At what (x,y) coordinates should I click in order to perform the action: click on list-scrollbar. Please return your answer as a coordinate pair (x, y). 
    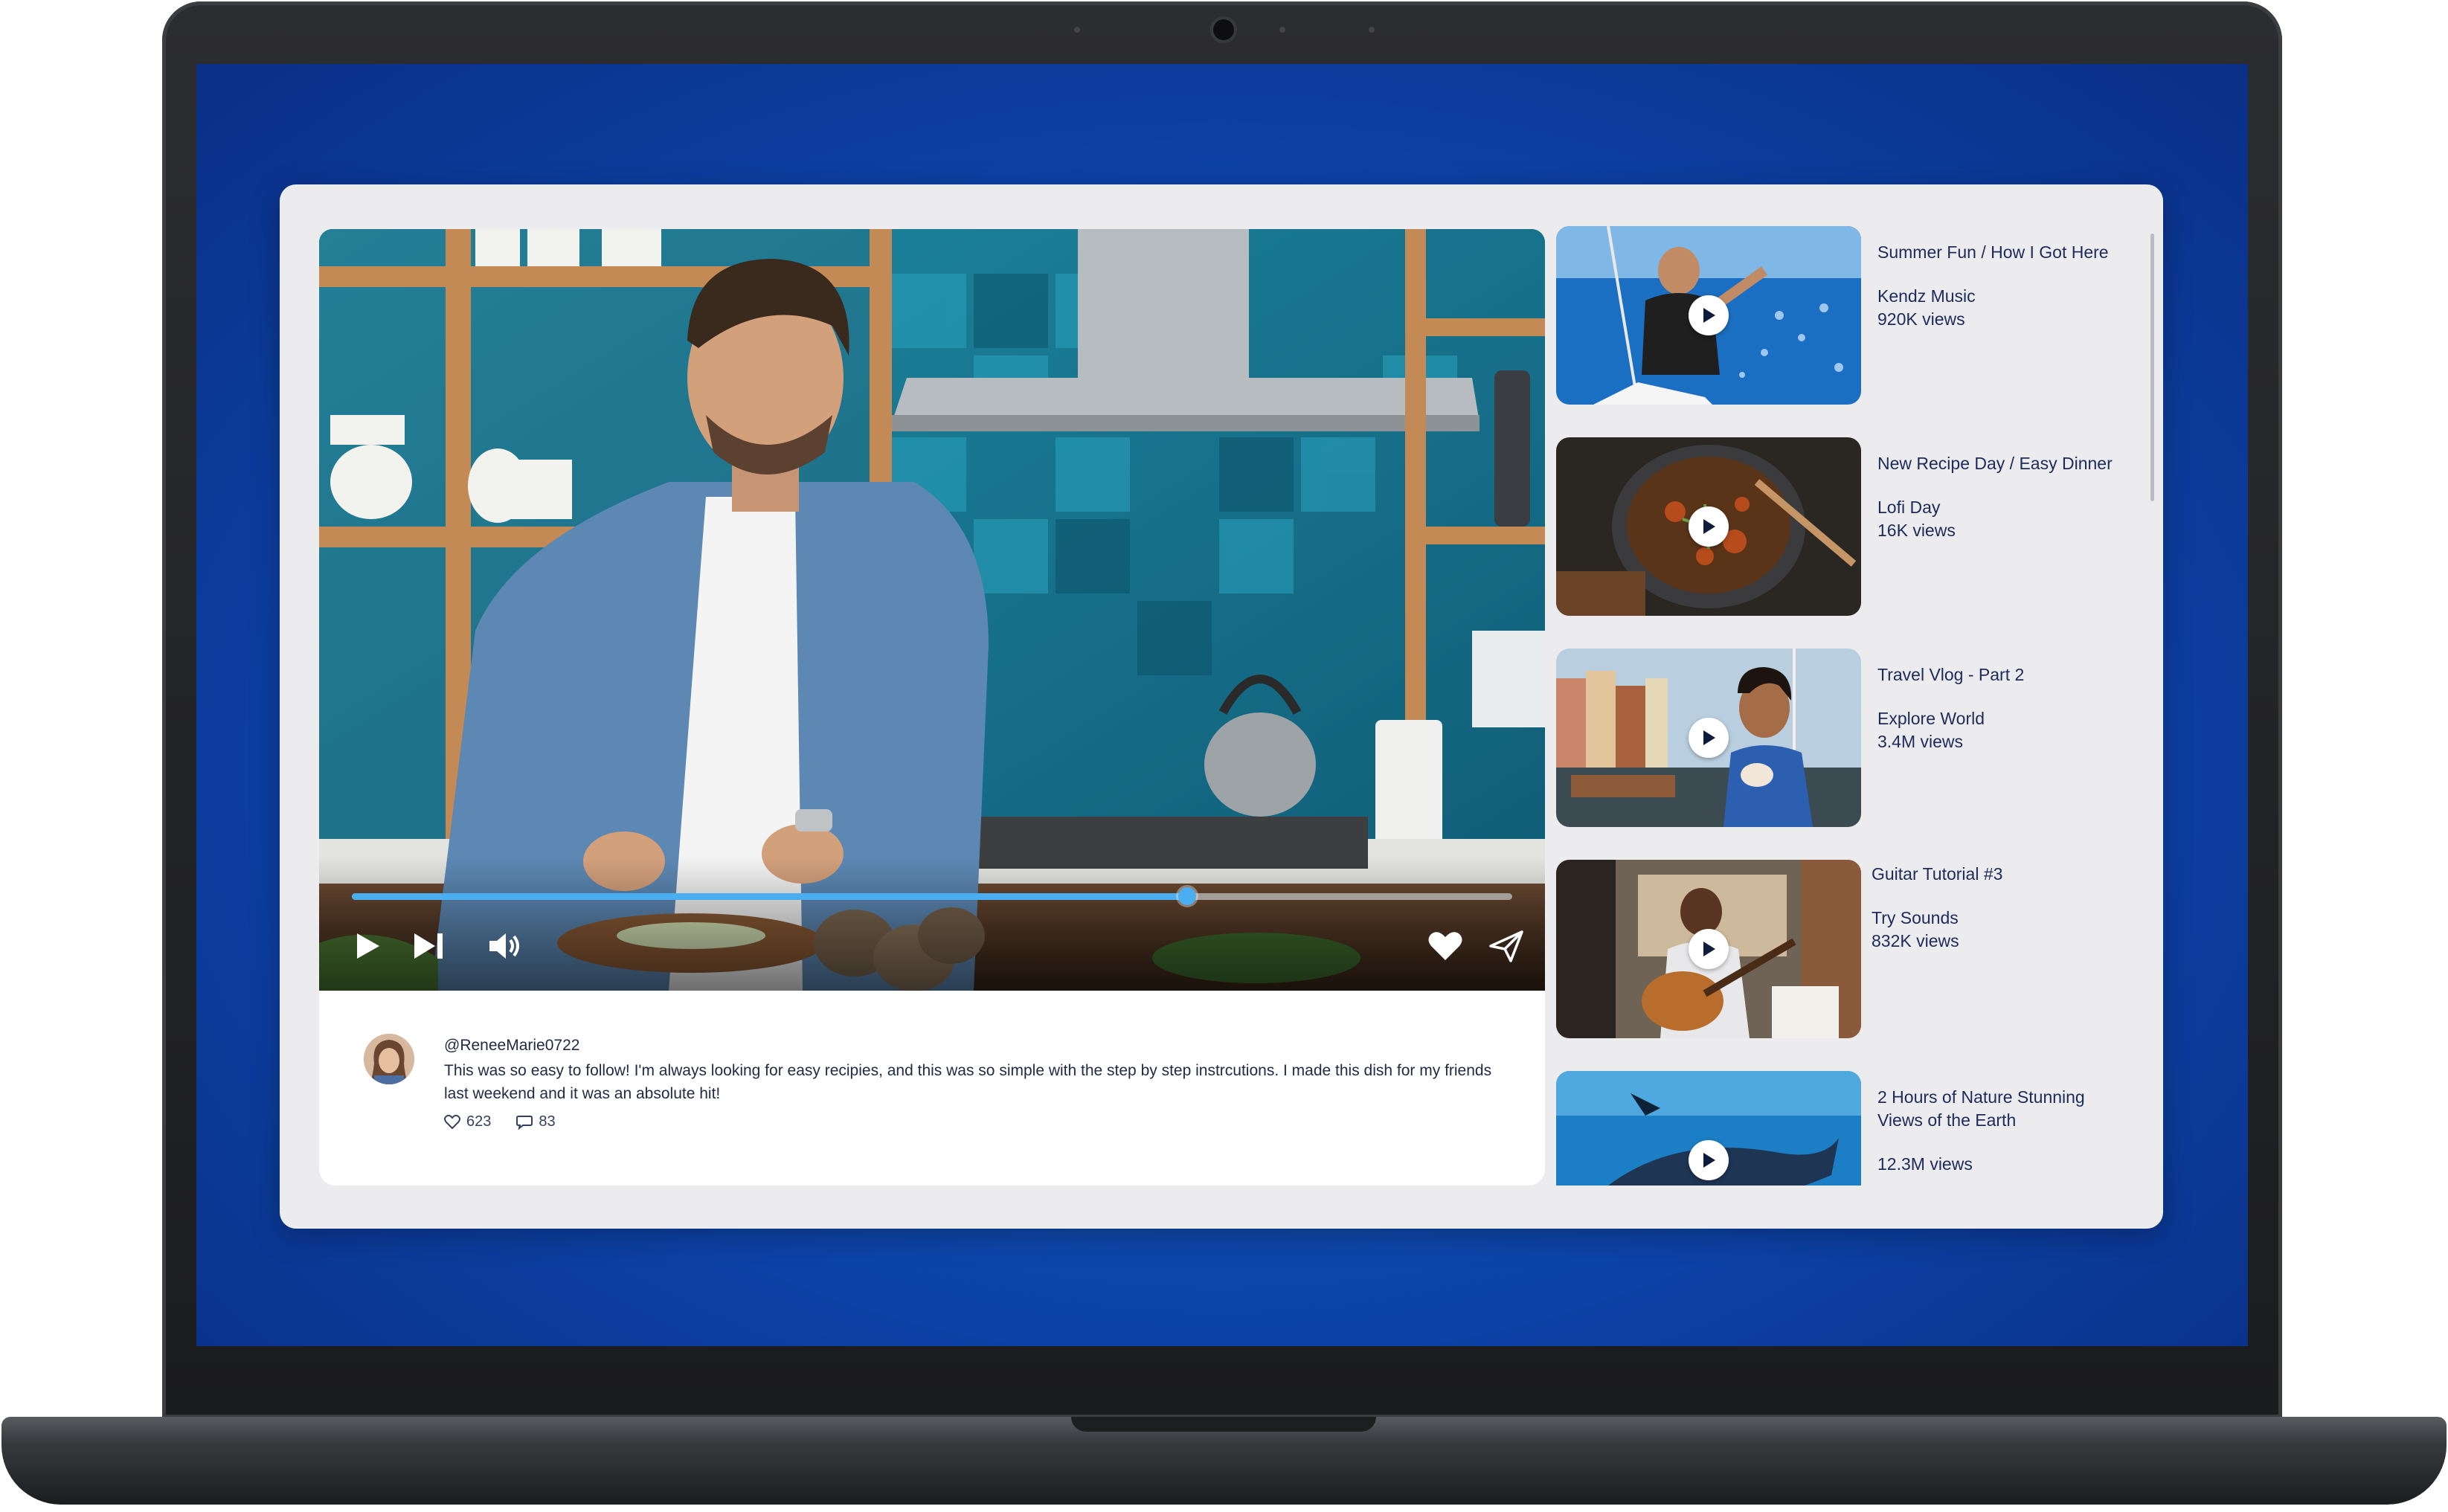
    Looking at the image, I should click on (2152, 367).